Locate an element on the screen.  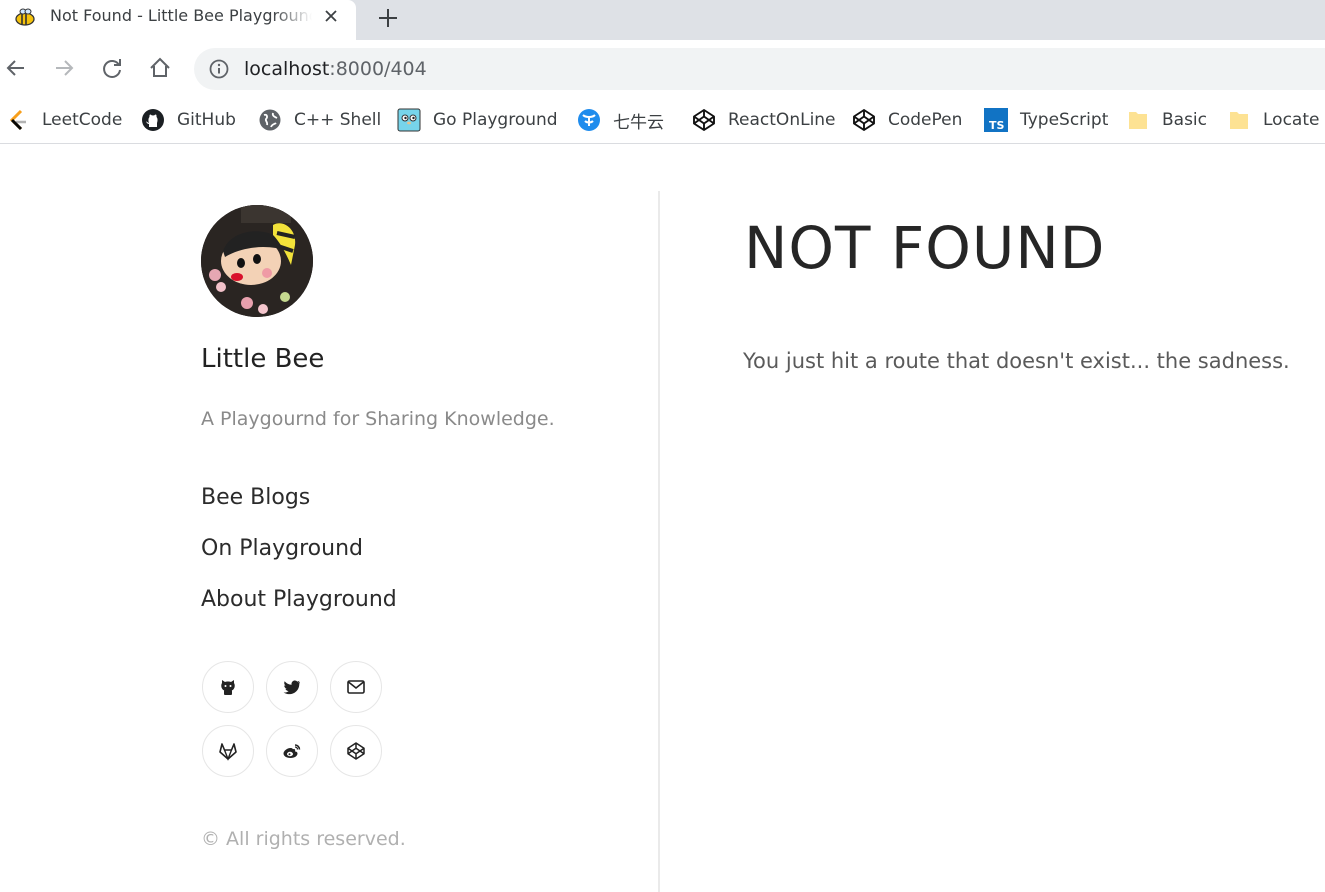
bookmark-label: 七牛云 is located at coordinates (638, 122).